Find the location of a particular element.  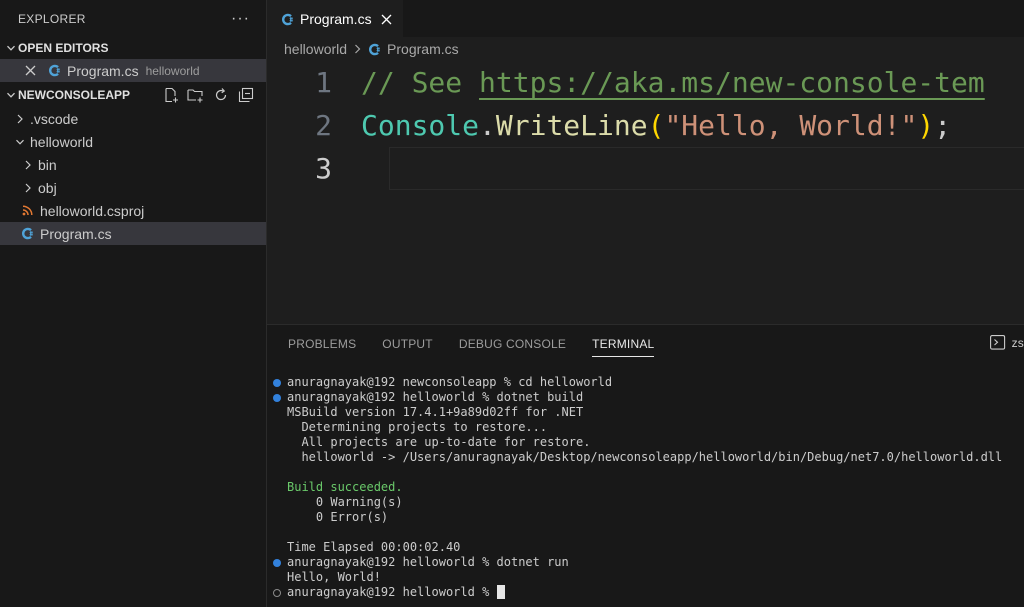

code-line-1: 1 // See https://aka.ms/new-console-tem is located at coordinates (645, 82).